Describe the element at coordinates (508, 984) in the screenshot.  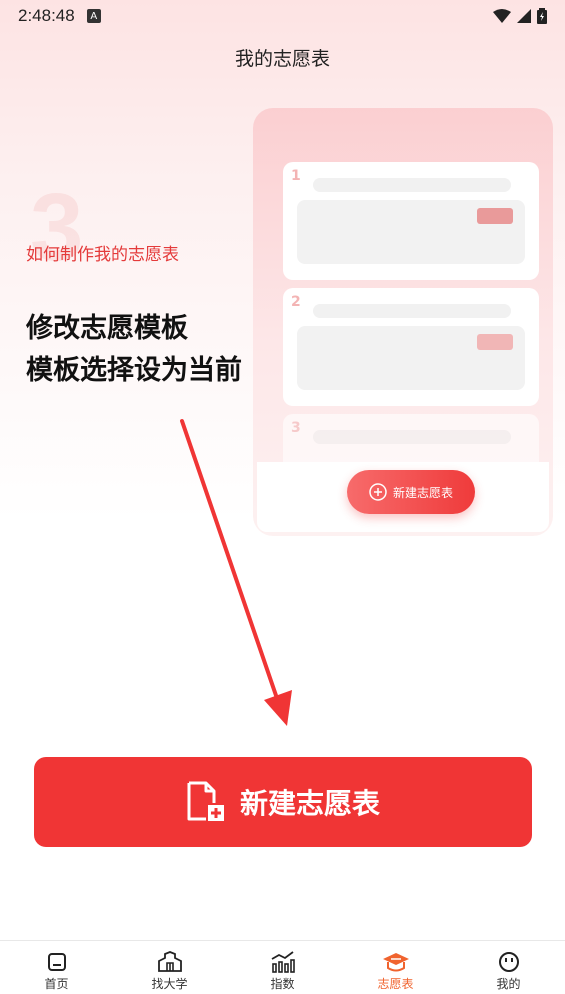
I see `nav-label: 我的` at that location.